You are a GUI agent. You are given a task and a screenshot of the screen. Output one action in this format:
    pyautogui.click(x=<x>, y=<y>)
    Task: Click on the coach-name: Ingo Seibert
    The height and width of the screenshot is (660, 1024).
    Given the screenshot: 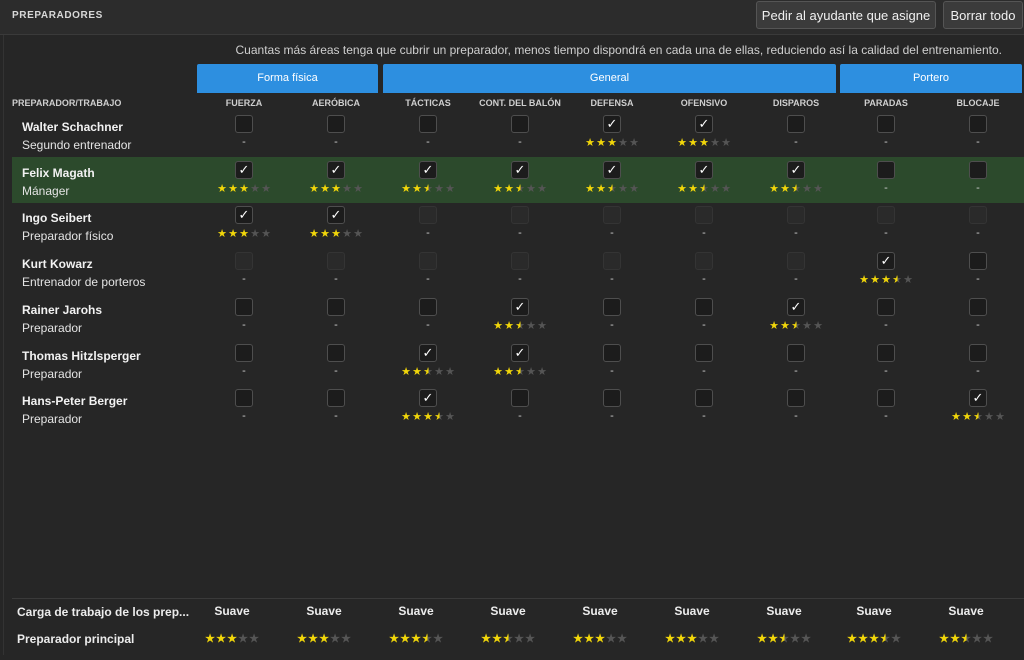 What is the action you would take?
    pyautogui.click(x=56, y=218)
    